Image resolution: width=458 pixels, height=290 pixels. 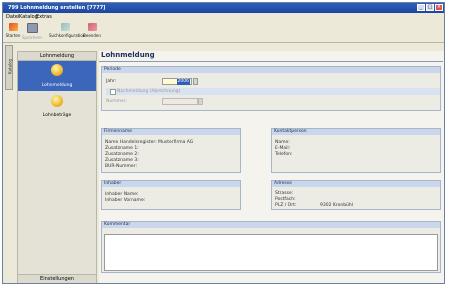 I want to click on kommentar-header: Kommentar, so click(x=271, y=225).